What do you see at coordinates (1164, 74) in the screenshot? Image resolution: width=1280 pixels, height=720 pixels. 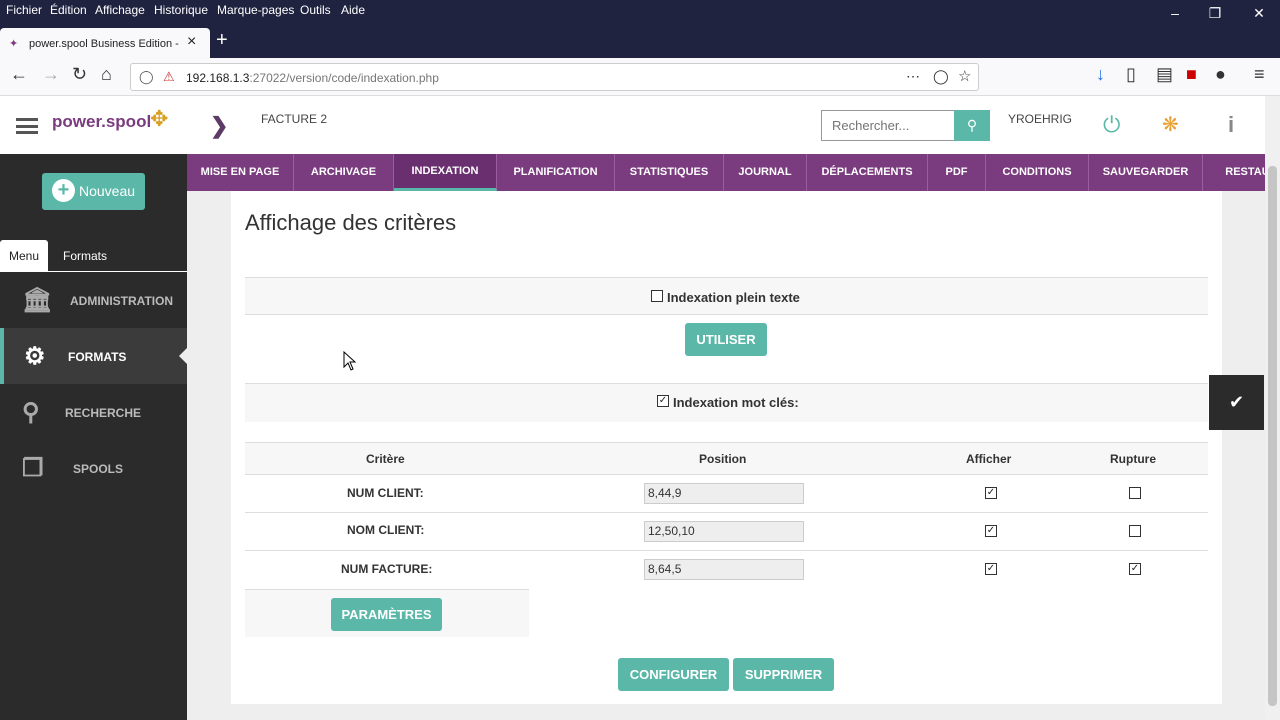 I see `sidebar-toggle-icon: ▤` at bounding box center [1164, 74].